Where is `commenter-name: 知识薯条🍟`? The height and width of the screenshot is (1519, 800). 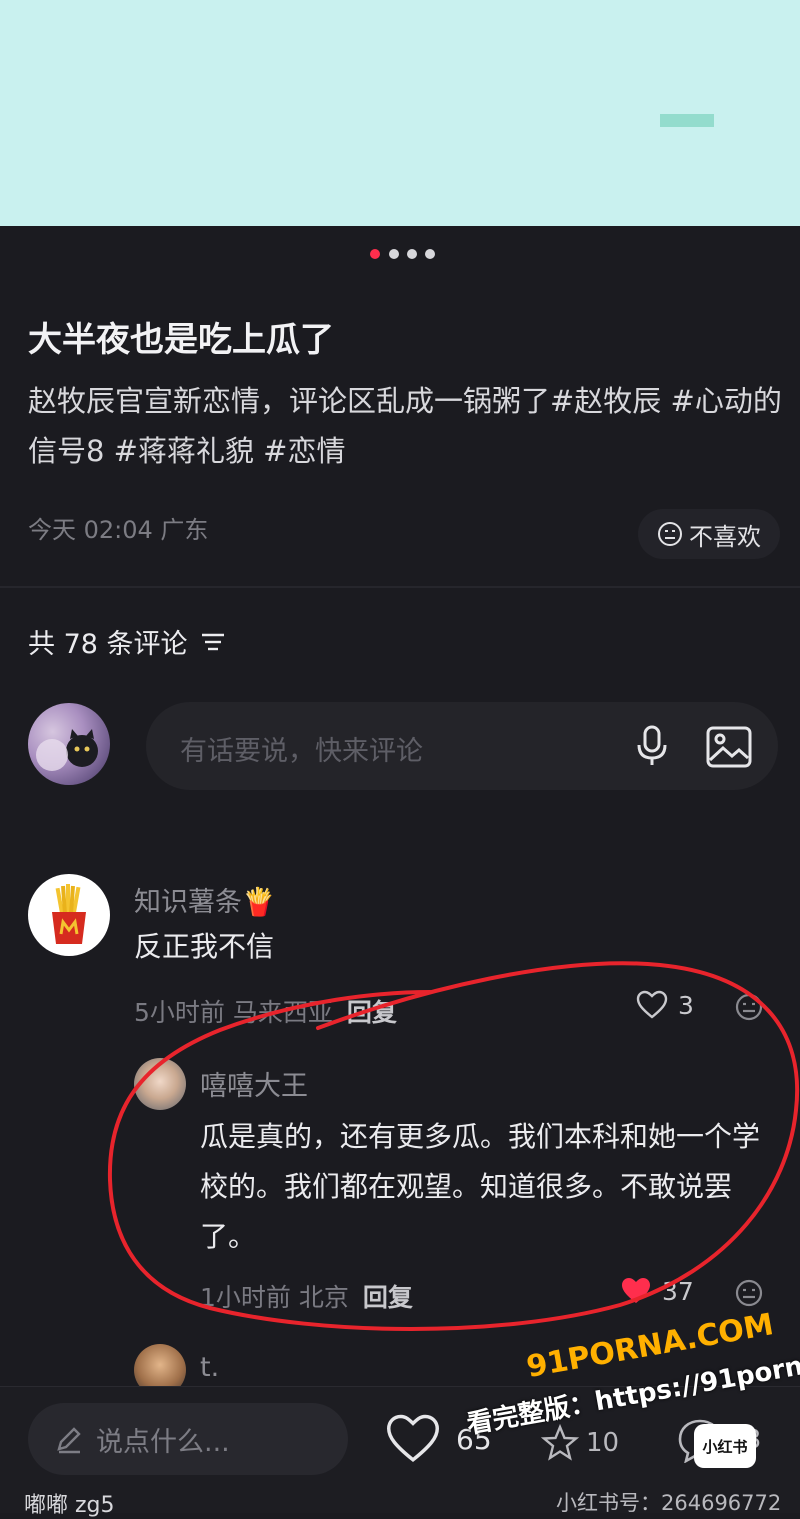
commenter-name: 知识薯条🍟 is located at coordinates (205, 899).